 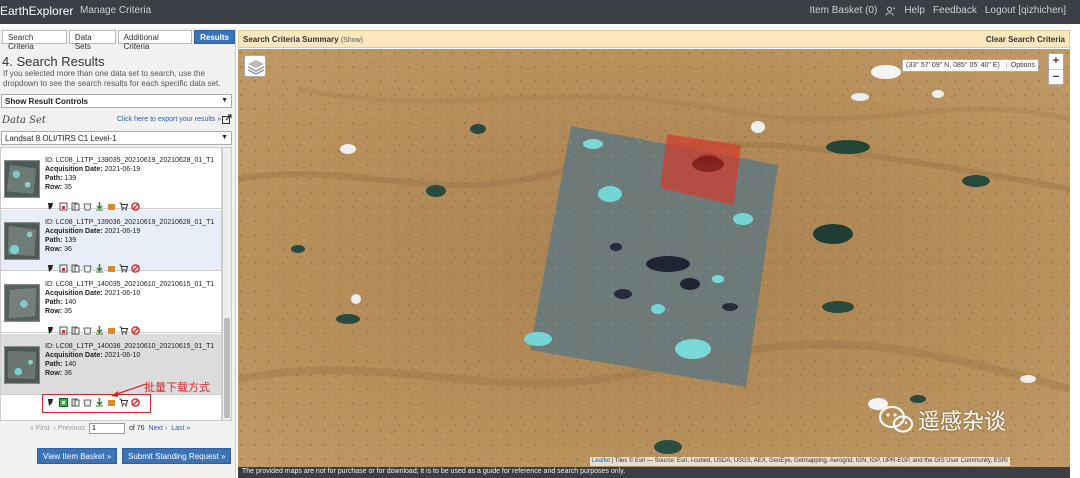 What do you see at coordinates (53, 61) in the screenshot?
I see `search-results-title: 4. Search Results` at bounding box center [53, 61].